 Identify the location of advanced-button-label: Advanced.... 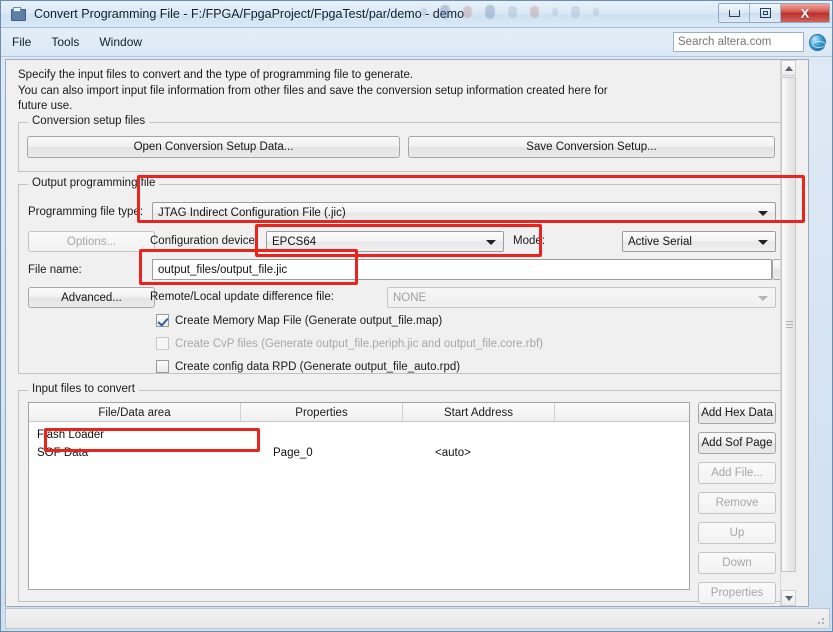
(91, 297).